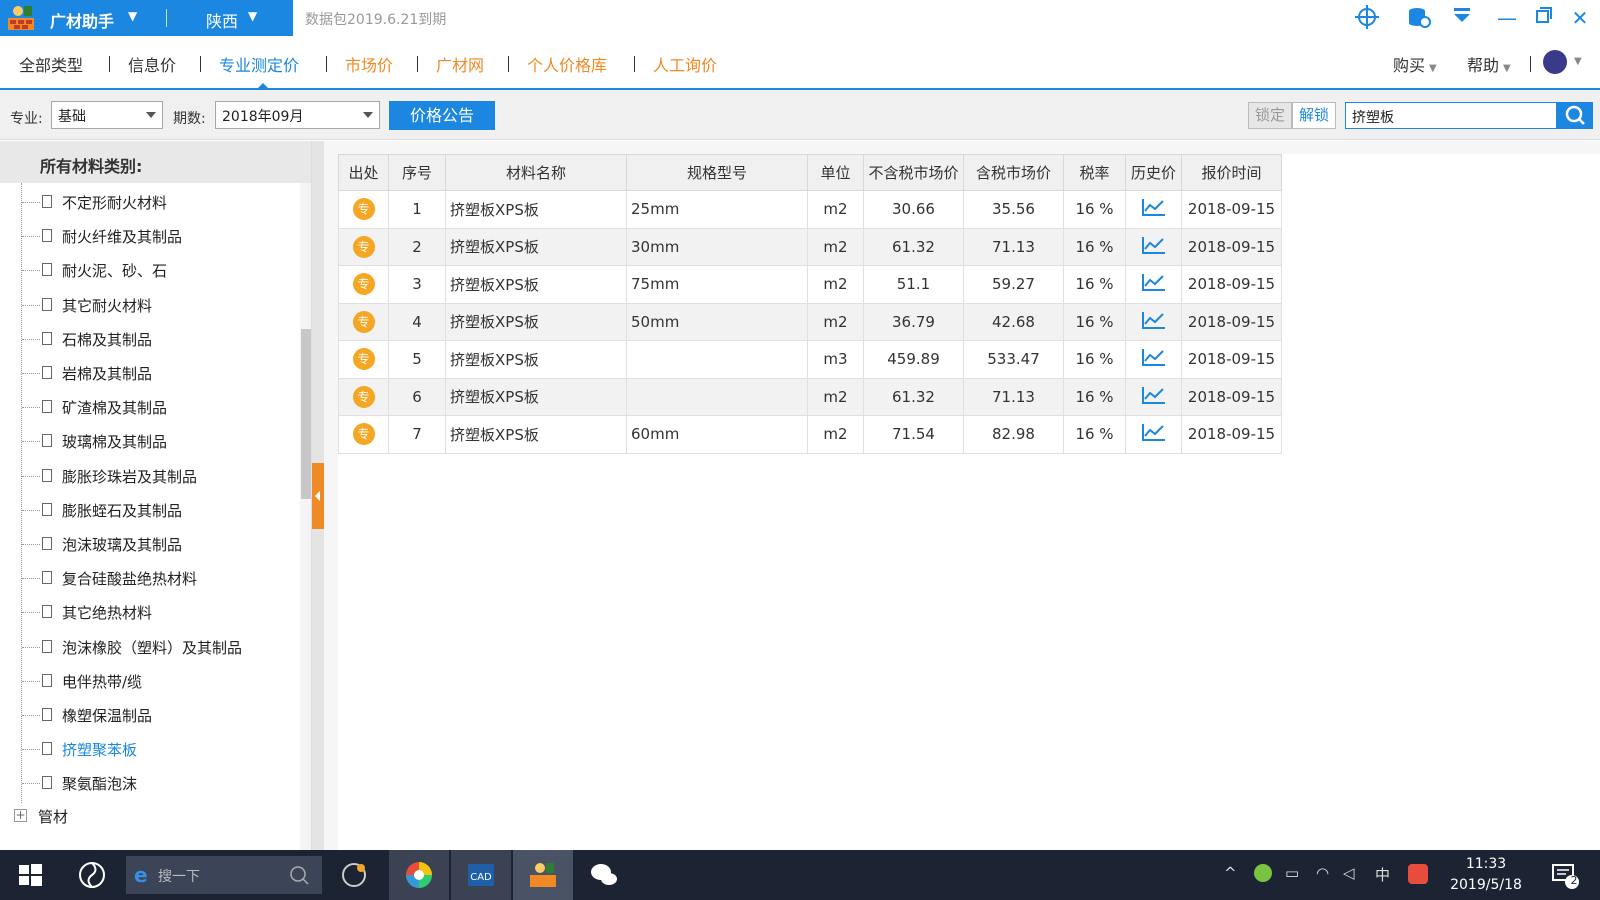 This screenshot has height=900, width=1600. What do you see at coordinates (417, 396) in the screenshot?
I see `cell-number: 6` at bounding box center [417, 396].